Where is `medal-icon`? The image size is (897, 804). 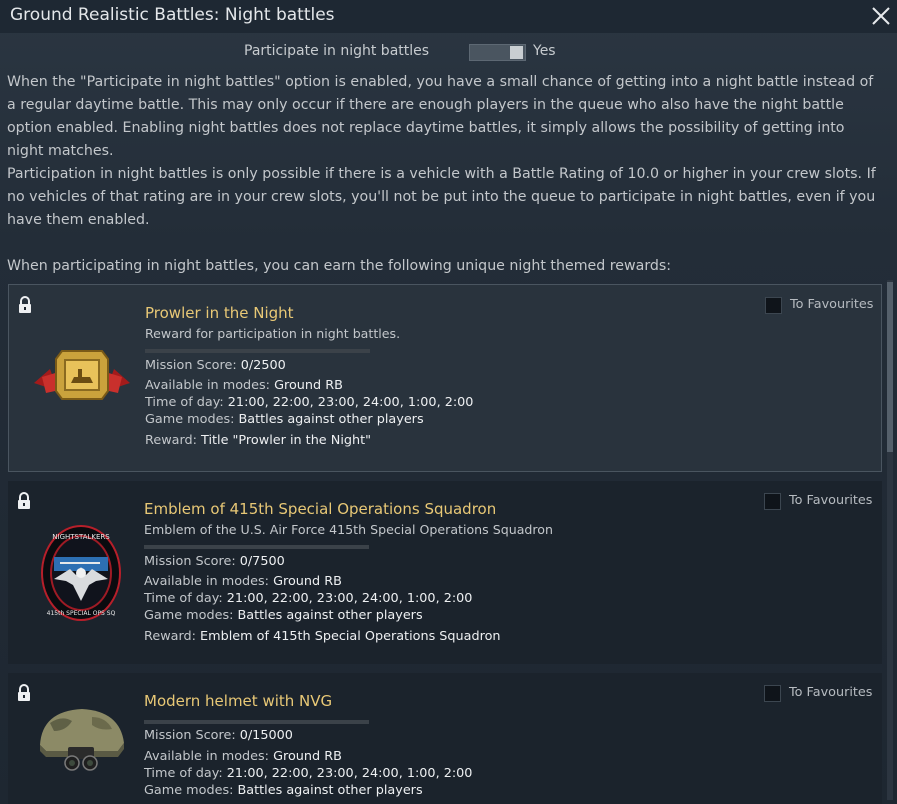
medal-icon is located at coordinates (82, 375).